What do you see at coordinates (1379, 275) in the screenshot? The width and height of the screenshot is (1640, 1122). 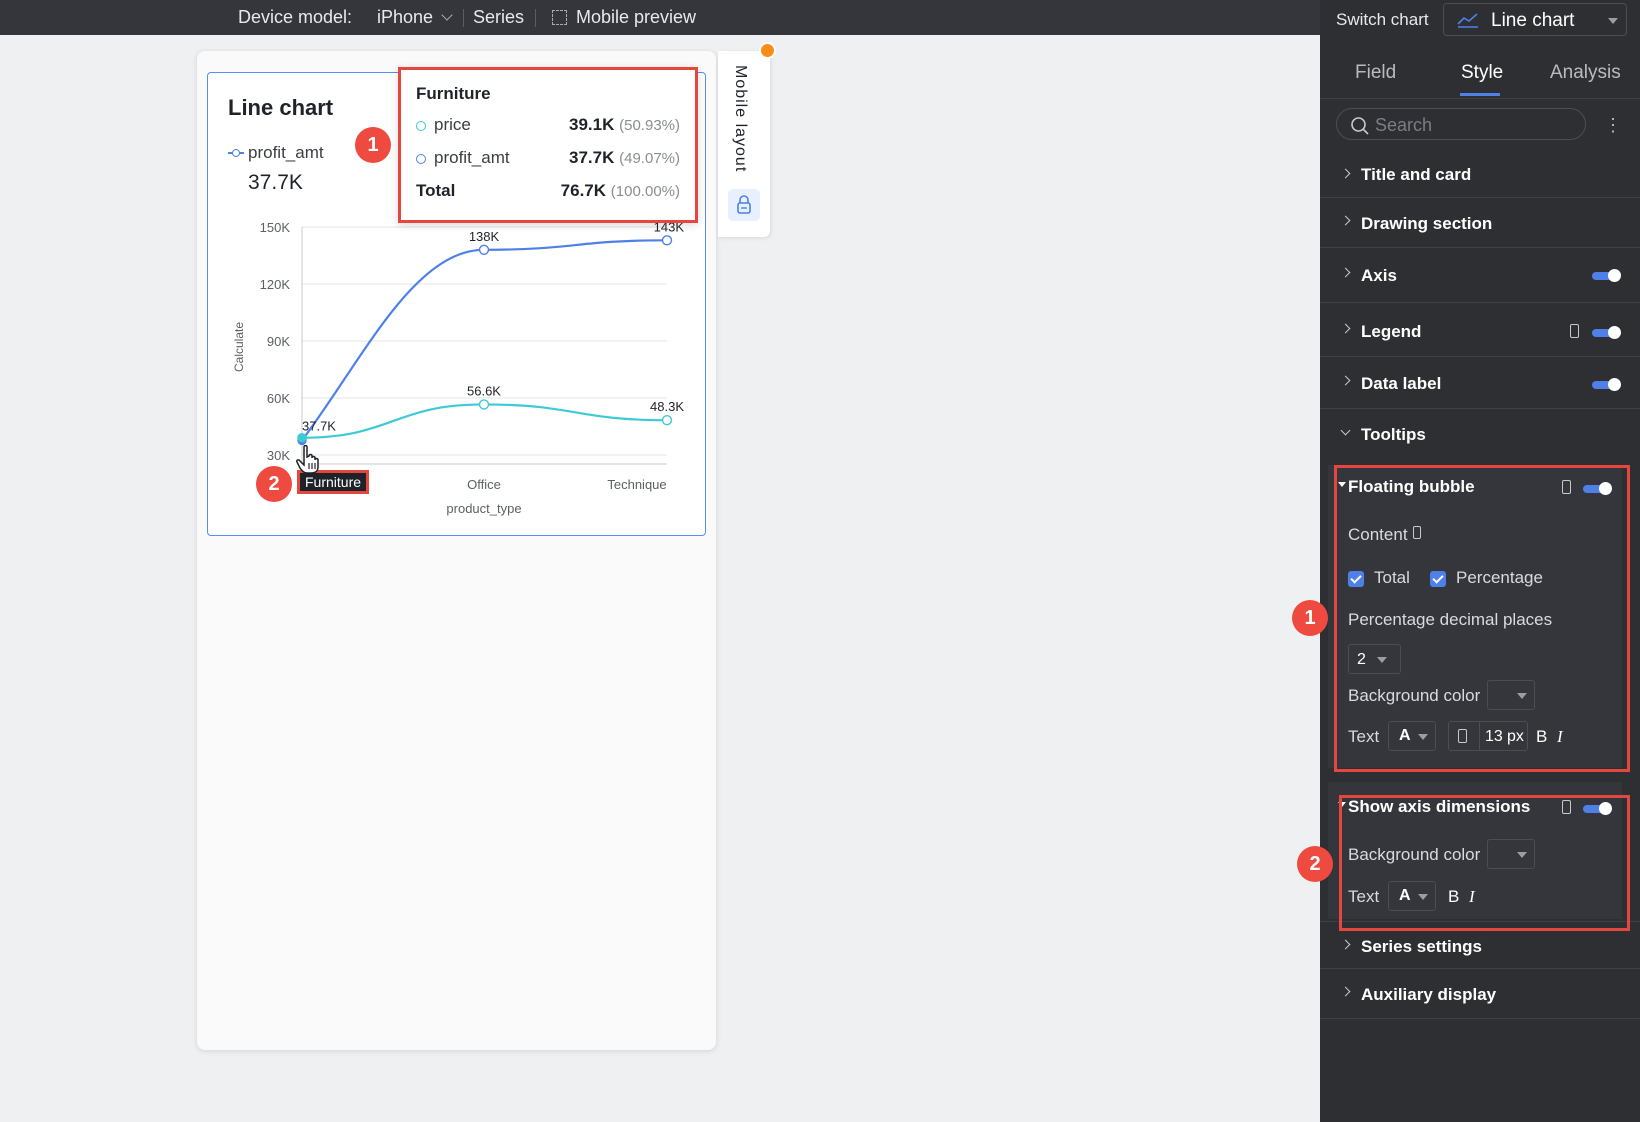 I see `section-label: Axis` at bounding box center [1379, 275].